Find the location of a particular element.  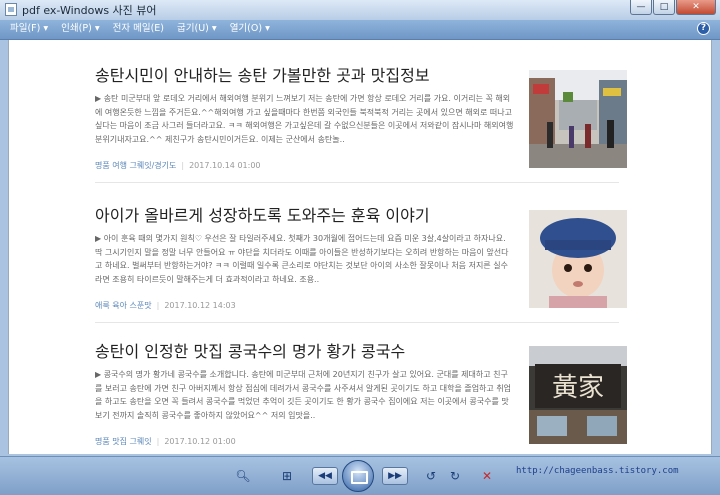

restaurant-sign-photo: 黃家 is located at coordinates (578, 395).